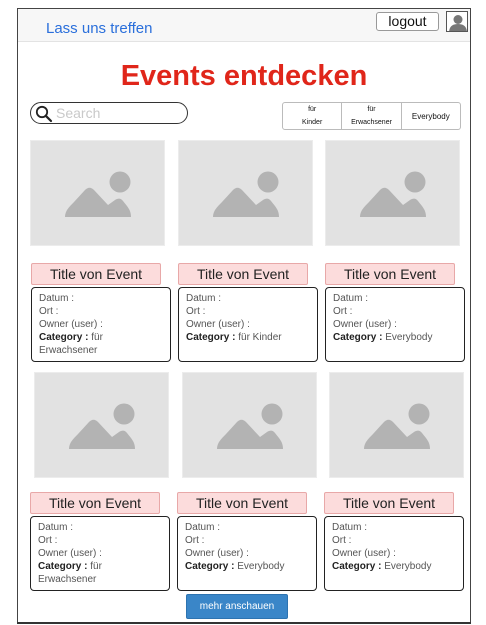  Describe the element at coordinates (313, 116) in the screenshot. I see `filter-kinder-button: für Kinder` at that location.